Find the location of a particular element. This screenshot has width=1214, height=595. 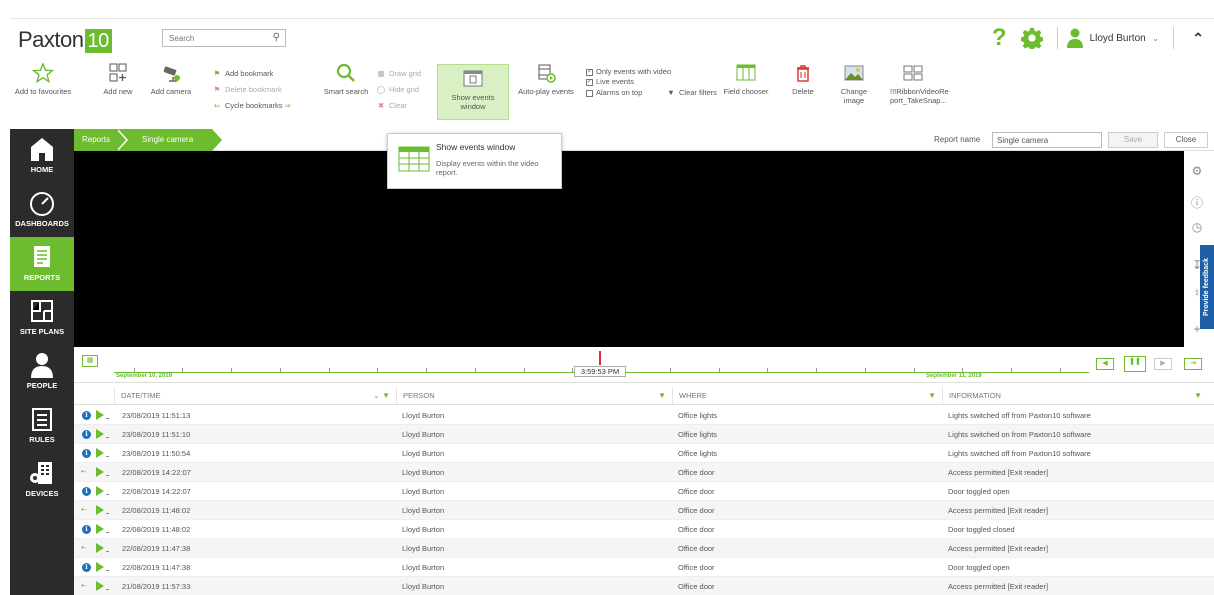

draw-grid-button: ▦ Draw grid is located at coordinates (398, 73).